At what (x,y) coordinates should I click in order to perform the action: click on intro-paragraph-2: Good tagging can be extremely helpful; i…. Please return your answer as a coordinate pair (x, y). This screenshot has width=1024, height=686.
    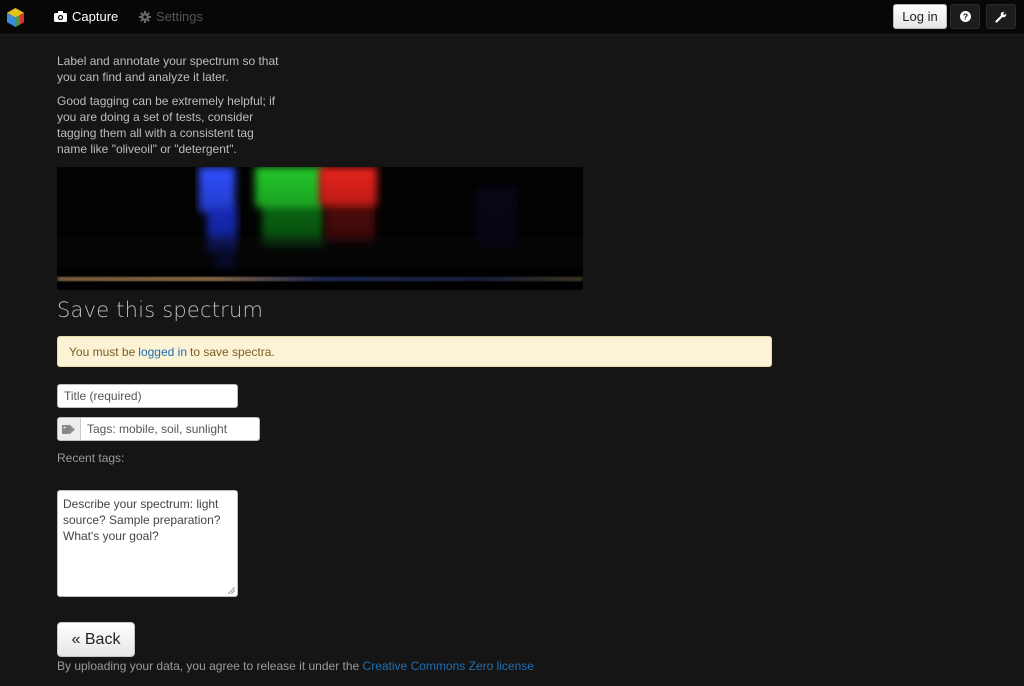
    Looking at the image, I should click on (166, 125).